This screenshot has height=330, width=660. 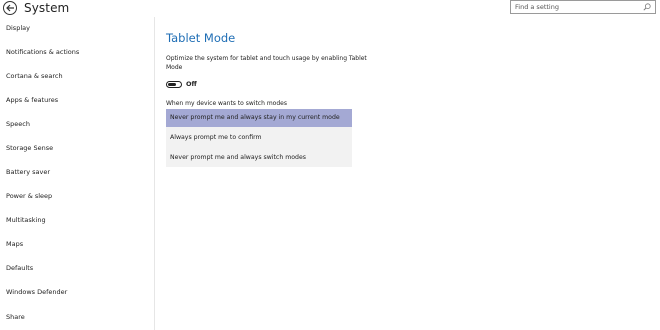 I want to click on page-title: System, so click(x=47, y=8).